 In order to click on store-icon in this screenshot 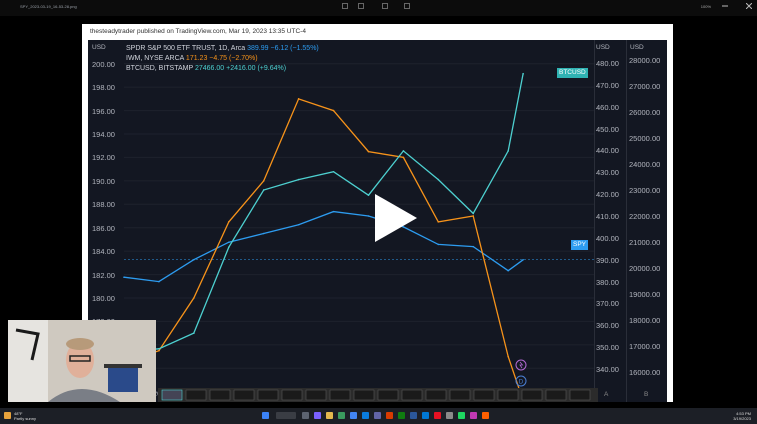, I will do `click(425, 415)`.